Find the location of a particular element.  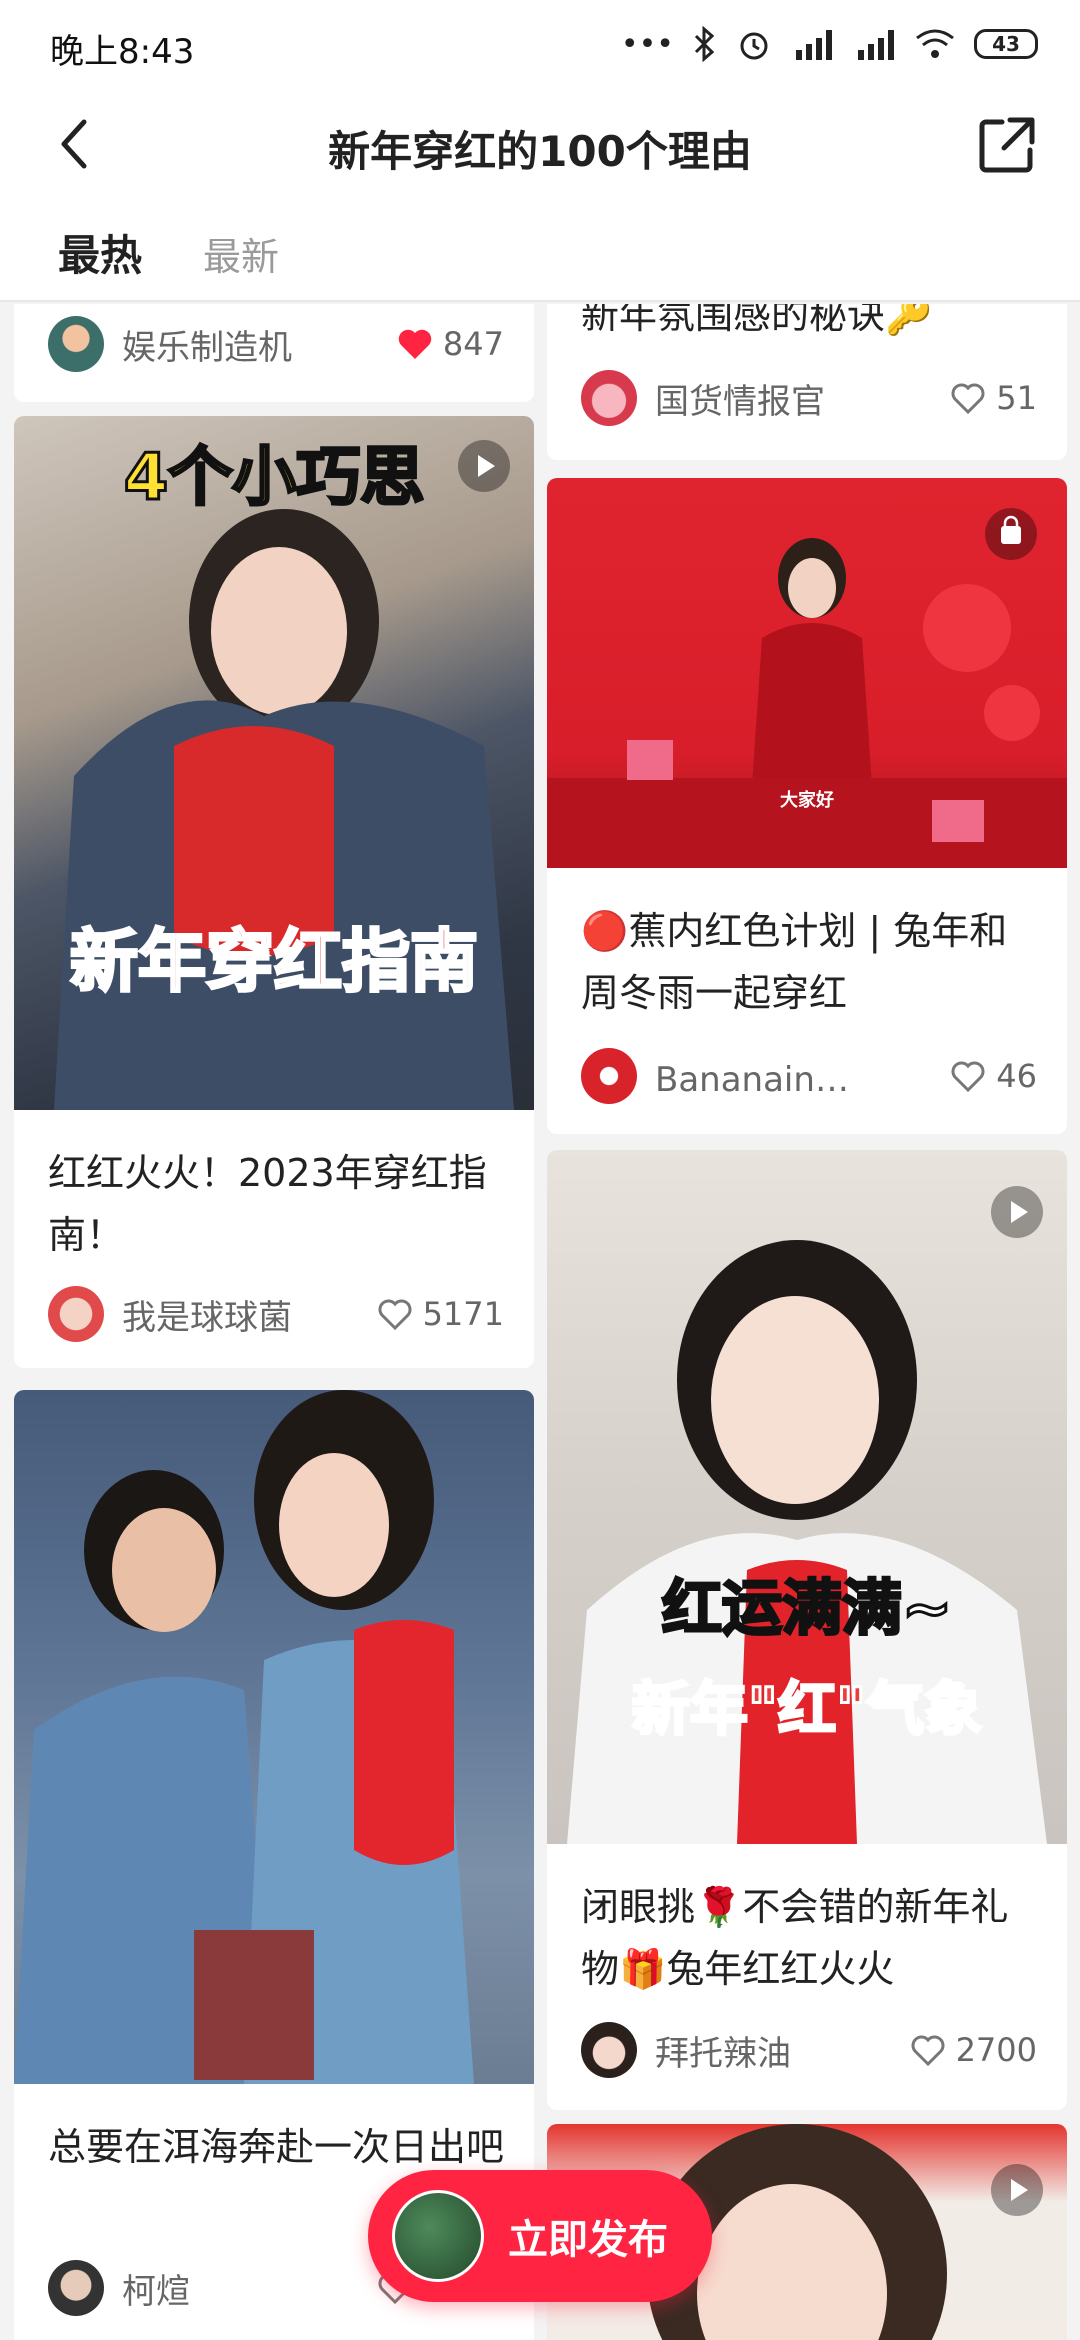

note-title: 红红火火！2023年穿红指南！ is located at coordinates (267, 1204).